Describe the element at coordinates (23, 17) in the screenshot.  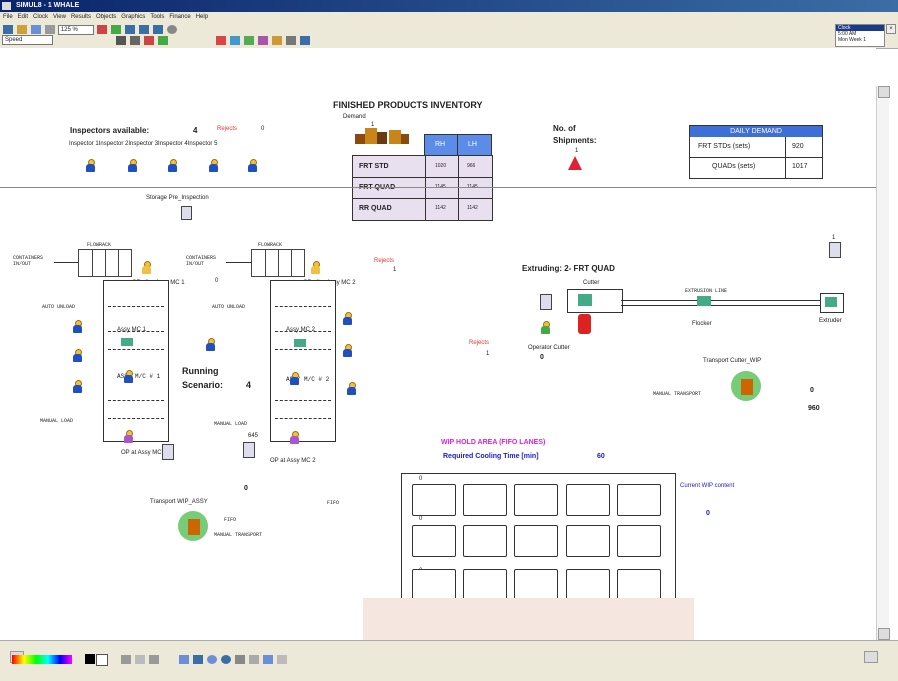
I see `menu-edit: Edit` at that location.